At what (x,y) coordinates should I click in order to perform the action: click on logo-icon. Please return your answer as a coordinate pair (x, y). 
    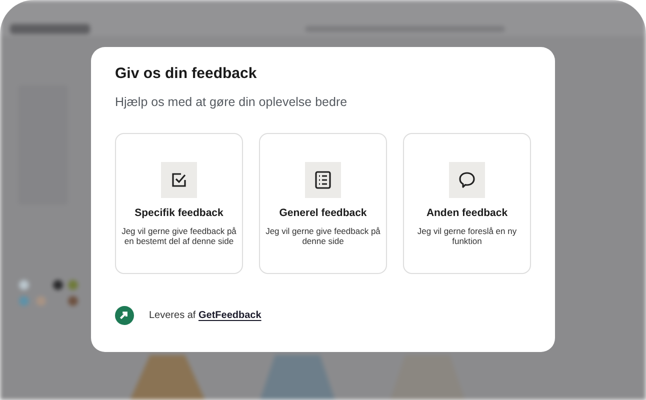
    Looking at the image, I should click on (124, 315).